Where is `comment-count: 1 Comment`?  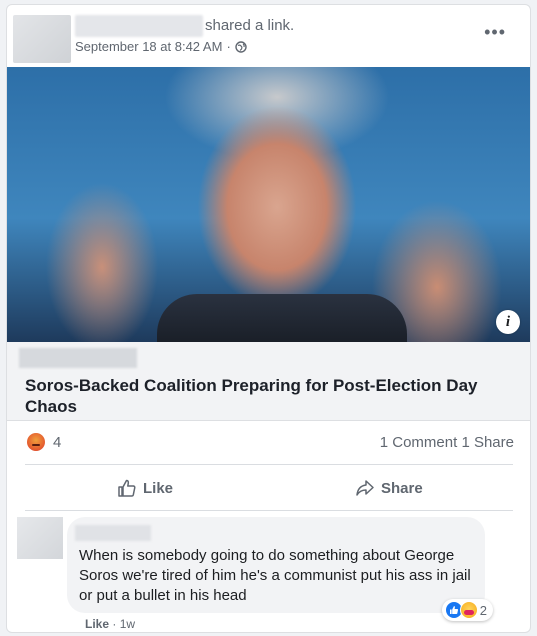 comment-count: 1 Comment is located at coordinates (419, 442).